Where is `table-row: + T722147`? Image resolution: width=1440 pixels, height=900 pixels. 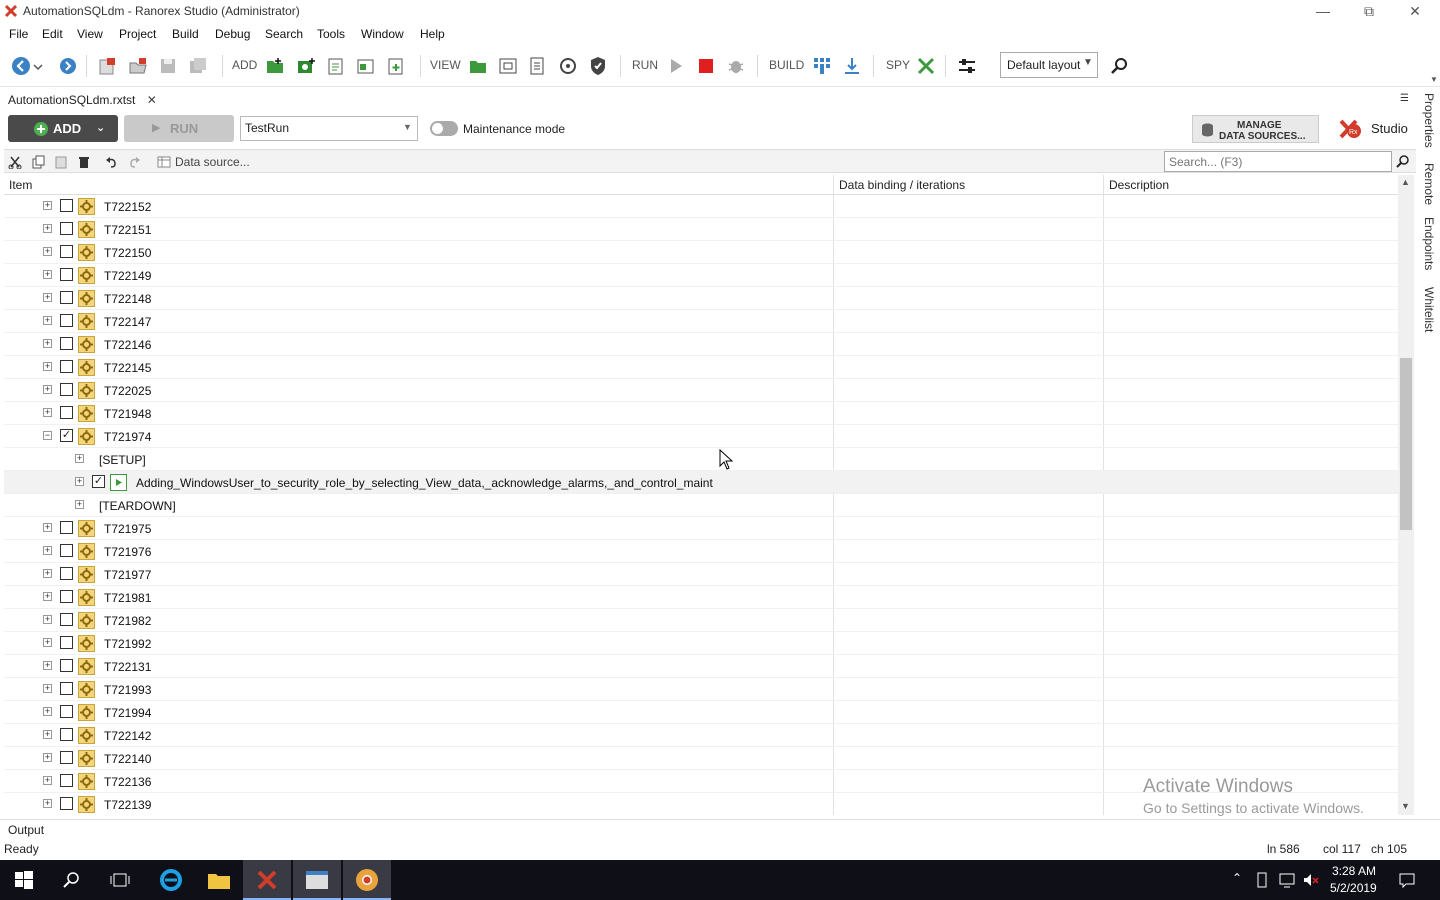 table-row: + T722147 is located at coordinates (701, 321).